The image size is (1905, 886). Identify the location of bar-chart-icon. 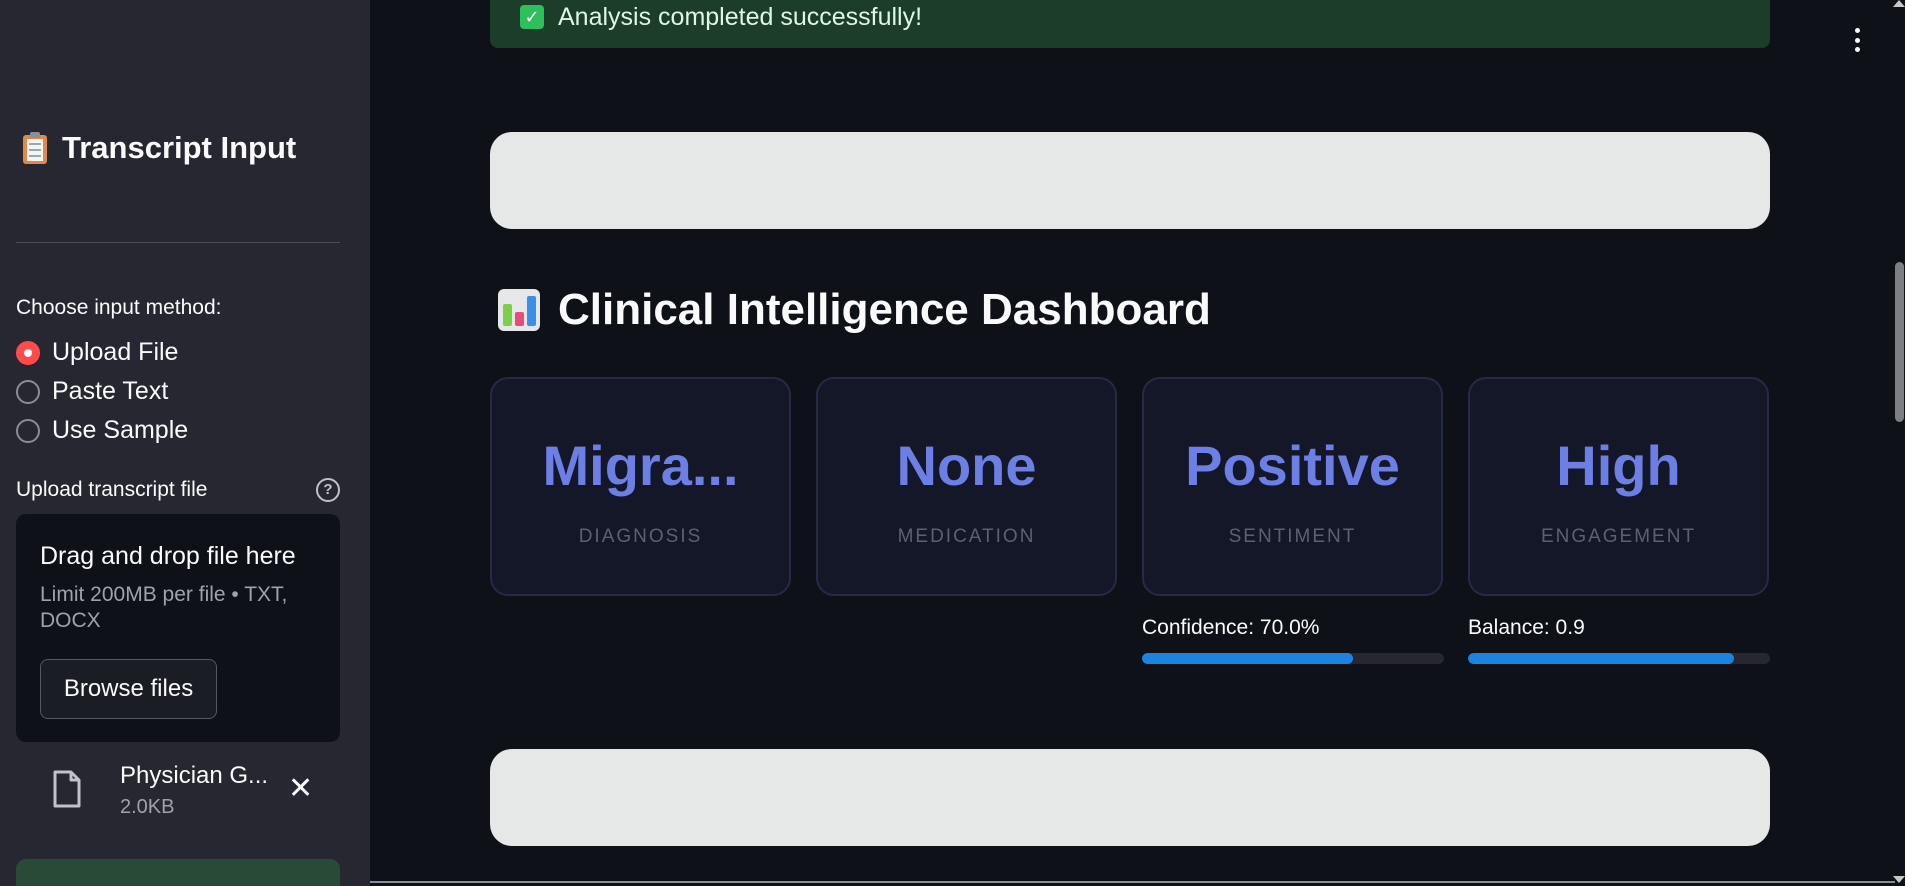
(519, 310).